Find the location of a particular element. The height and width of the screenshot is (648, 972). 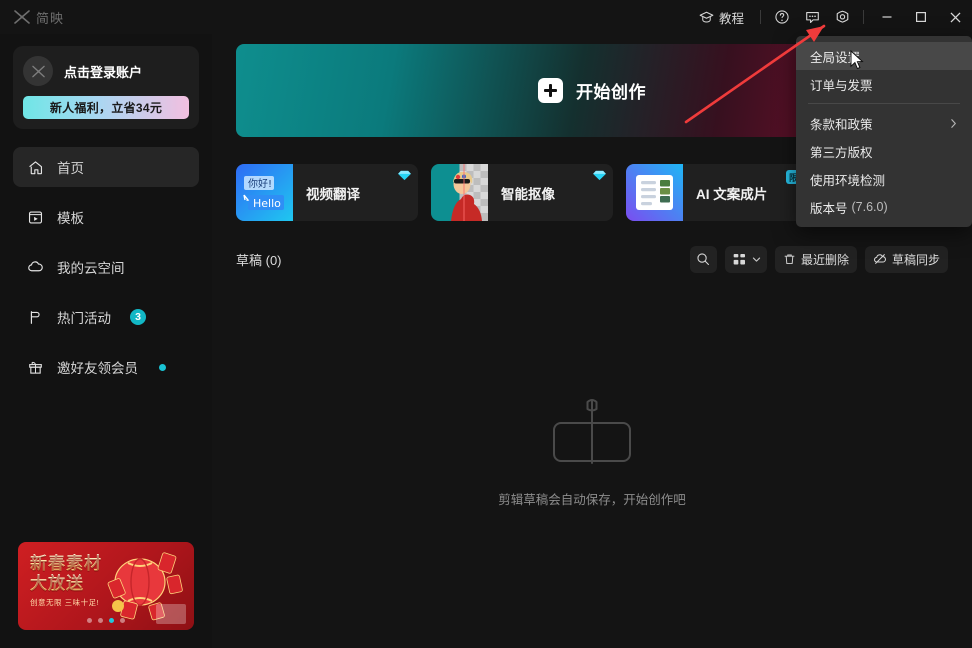

feature-card-video-translate: 你好! Hello 视频翻译 is located at coordinates (327, 192).